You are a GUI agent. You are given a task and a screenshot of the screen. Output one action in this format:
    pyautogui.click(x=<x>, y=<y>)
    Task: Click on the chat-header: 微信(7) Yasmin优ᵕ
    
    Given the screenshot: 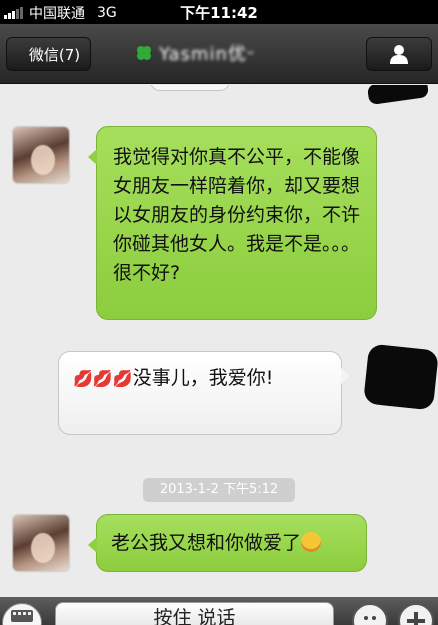 What is the action you would take?
    pyautogui.click(x=219, y=54)
    